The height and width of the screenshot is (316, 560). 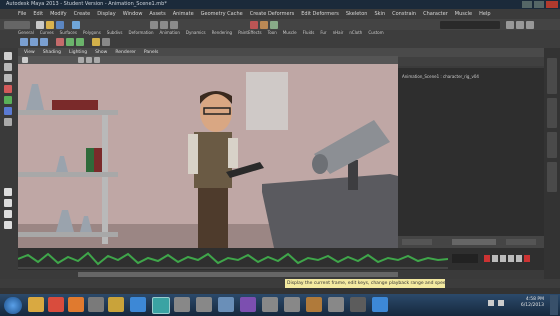 I want to click on tray-network-icon, so click(x=491, y=303).